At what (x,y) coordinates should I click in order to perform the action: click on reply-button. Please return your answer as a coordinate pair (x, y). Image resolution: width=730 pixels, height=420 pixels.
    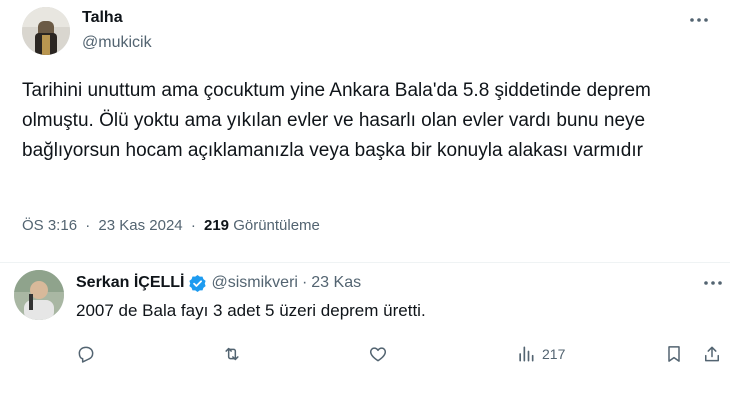
    Looking at the image, I should click on (86, 354).